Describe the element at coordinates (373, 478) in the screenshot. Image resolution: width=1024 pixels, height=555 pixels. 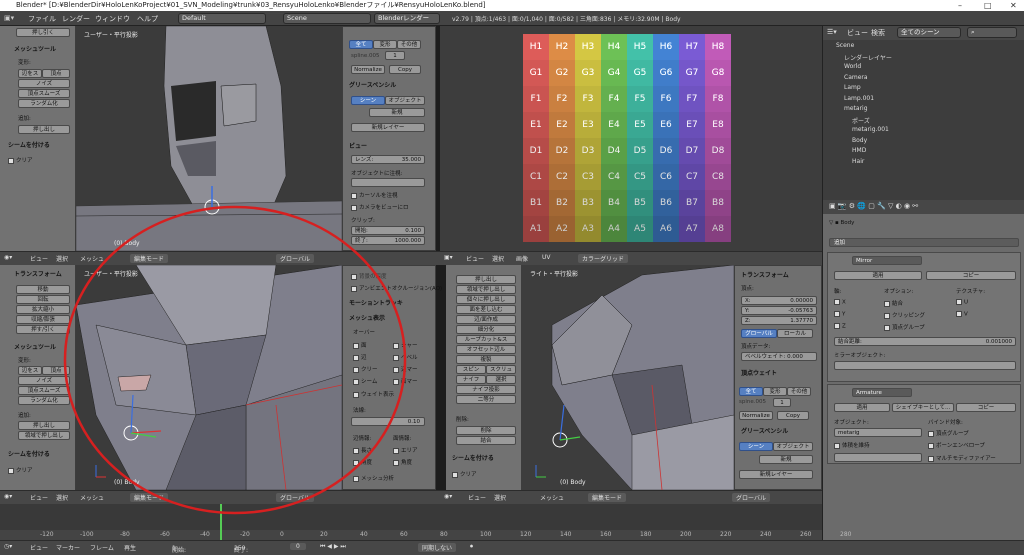
I see `mesh-analysis-checkbox: メッシュ分析` at that location.